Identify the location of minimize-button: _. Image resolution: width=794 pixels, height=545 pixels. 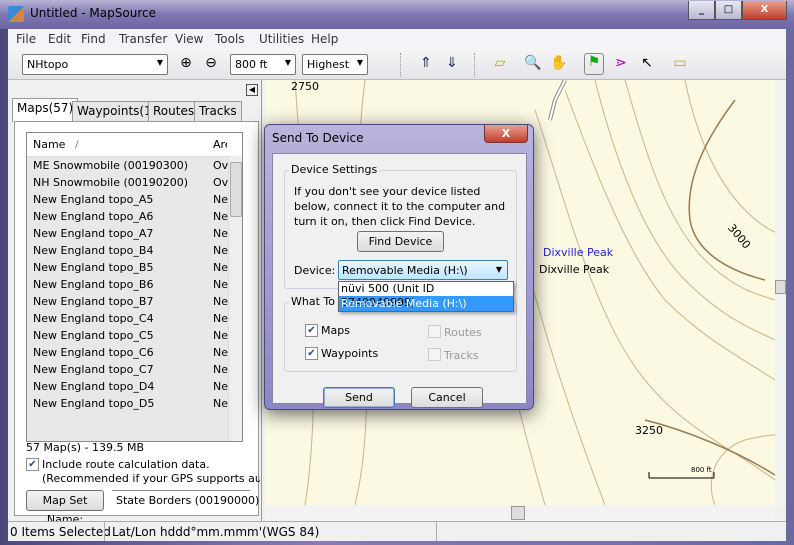
(701, 10).